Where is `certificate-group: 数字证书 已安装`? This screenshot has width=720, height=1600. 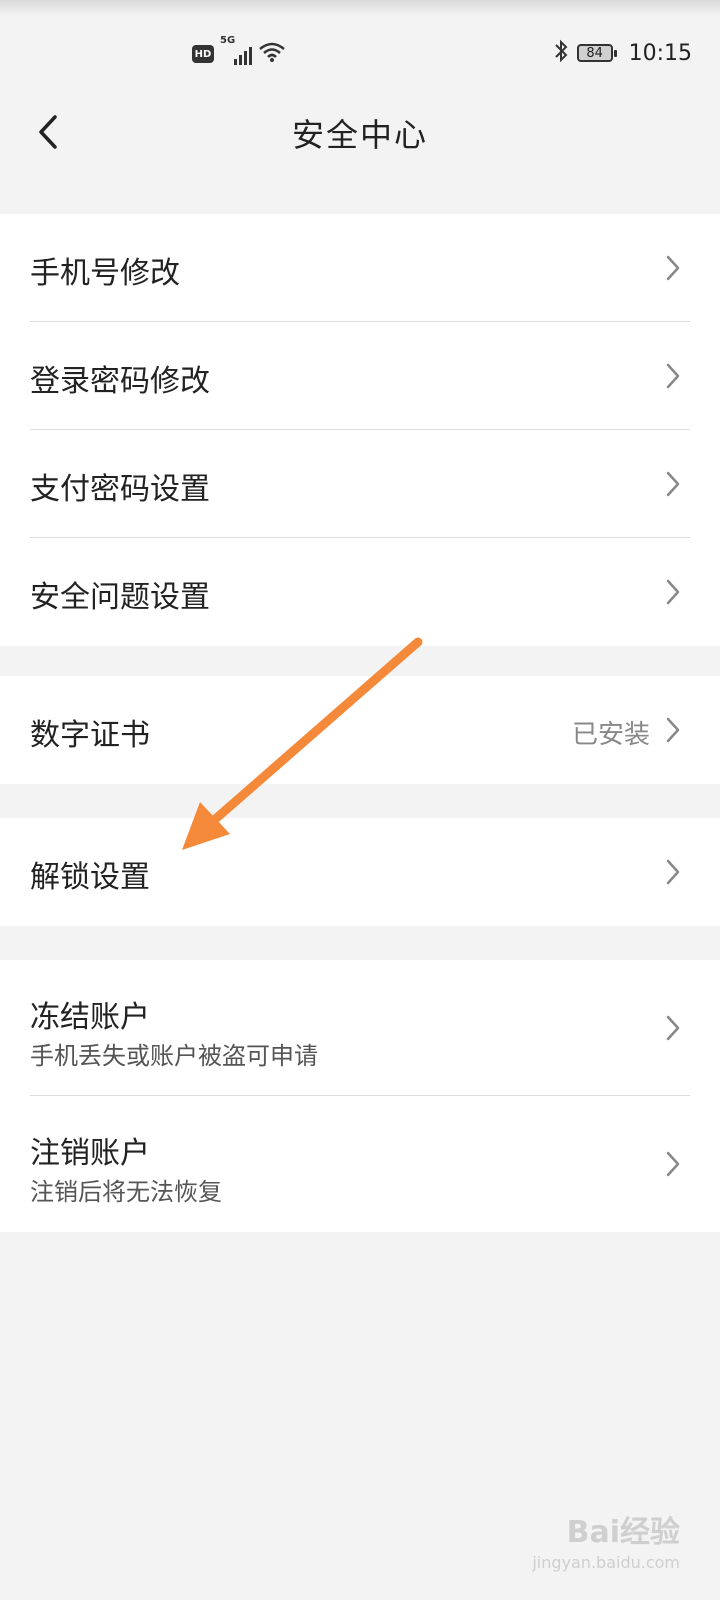 certificate-group: 数字证书 已安装 is located at coordinates (360, 730).